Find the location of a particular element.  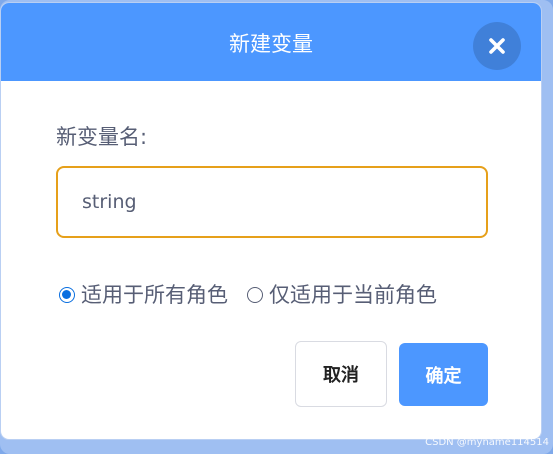

cancel-button: 取消 is located at coordinates (341, 374).